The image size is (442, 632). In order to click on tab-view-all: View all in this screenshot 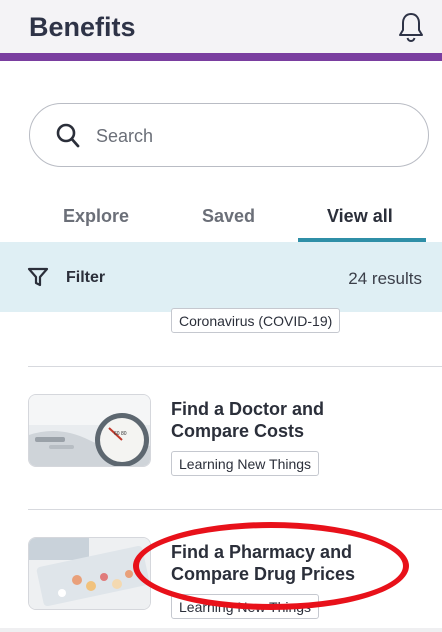, I will do `click(360, 216)`.